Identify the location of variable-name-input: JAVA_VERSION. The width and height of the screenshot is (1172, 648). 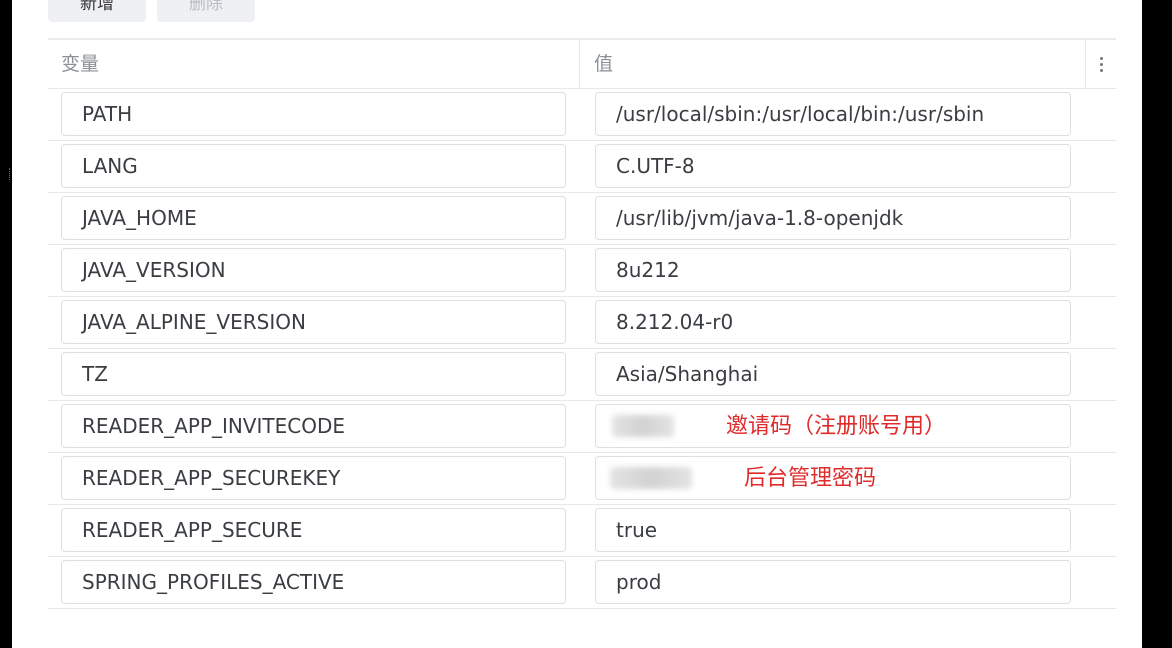
(313, 270).